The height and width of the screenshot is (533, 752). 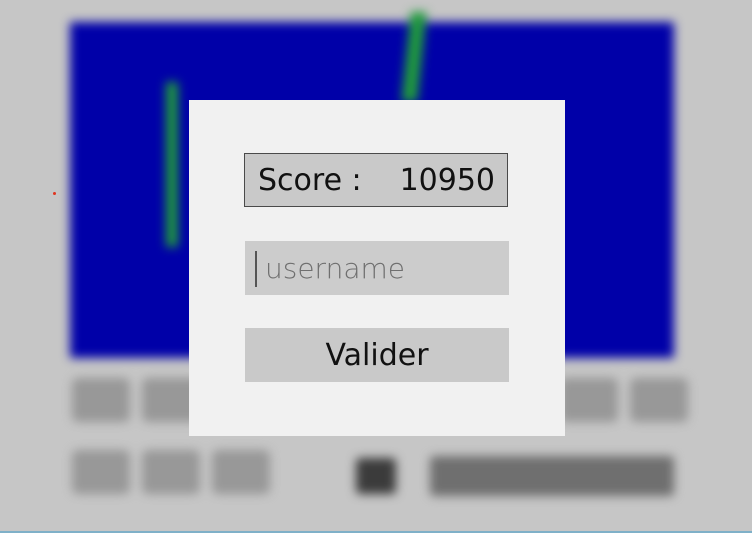 What do you see at coordinates (310, 180) in the screenshot?
I see `score-label: Score :` at bounding box center [310, 180].